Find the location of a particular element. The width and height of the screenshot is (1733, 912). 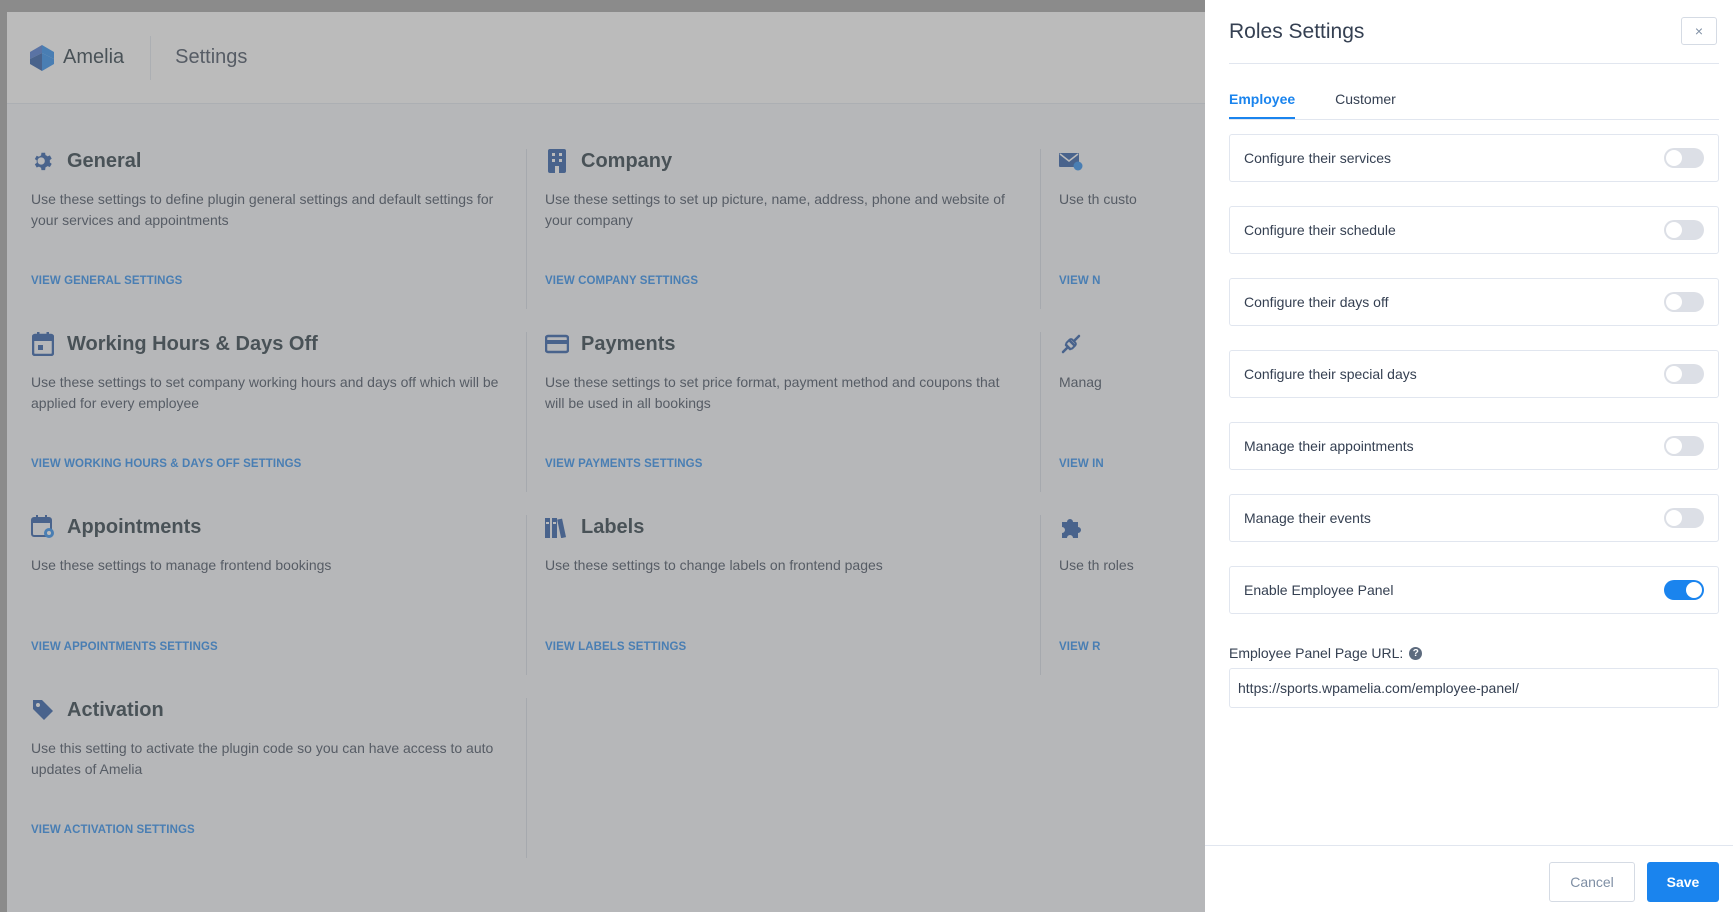

configure-services-toggle is located at coordinates (1684, 158).